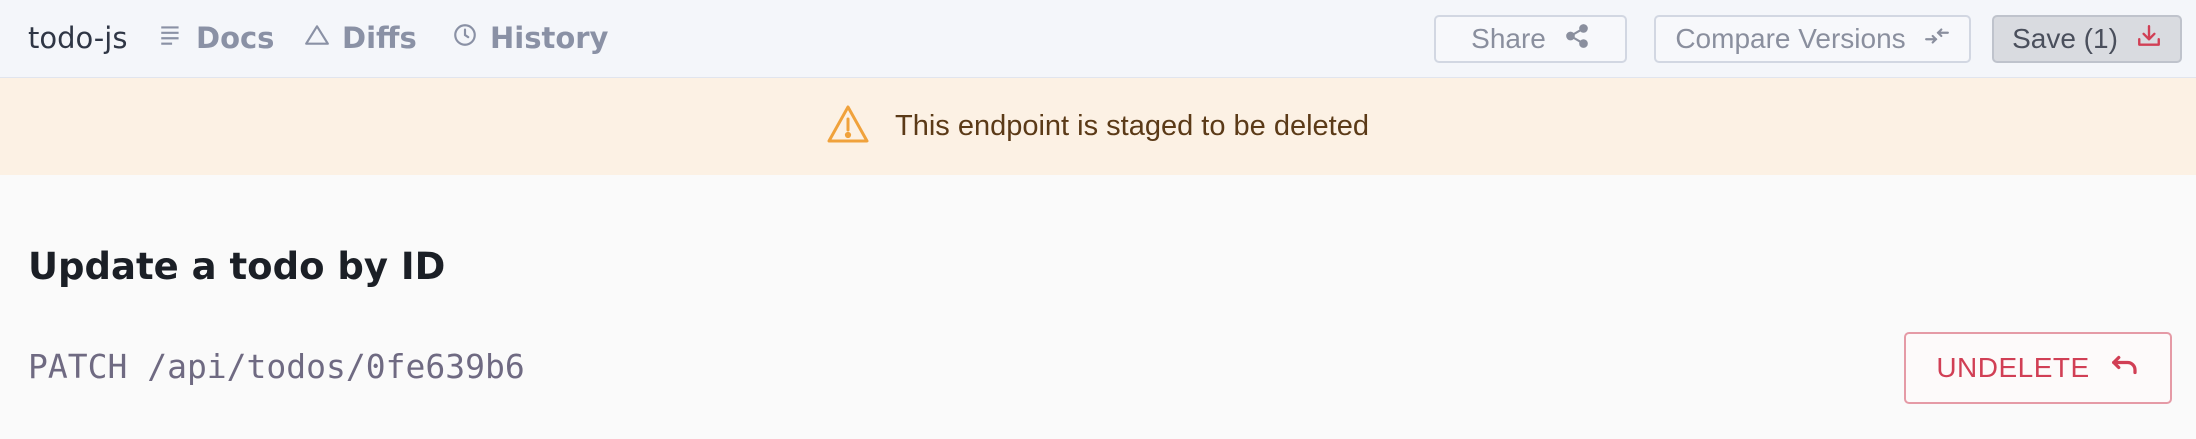 The width and height of the screenshot is (2196, 439). What do you see at coordinates (848, 126) in the screenshot?
I see `warning-icon` at bounding box center [848, 126].